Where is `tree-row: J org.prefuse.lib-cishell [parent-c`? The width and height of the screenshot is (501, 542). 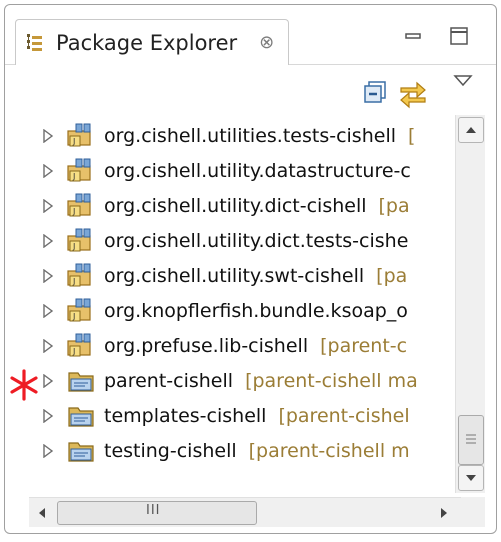
tree-row: J org.prefuse.lib-cishell [parent-c is located at coordinates (245, 345).